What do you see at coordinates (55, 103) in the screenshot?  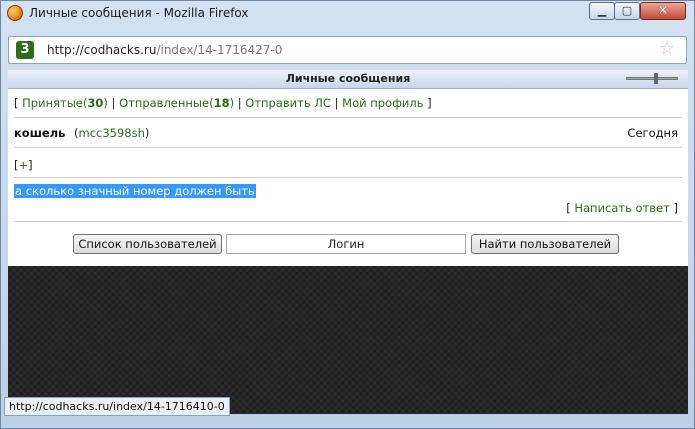 I see `nav-inbox-label: Принятые(` at bounding box center [55, 103].